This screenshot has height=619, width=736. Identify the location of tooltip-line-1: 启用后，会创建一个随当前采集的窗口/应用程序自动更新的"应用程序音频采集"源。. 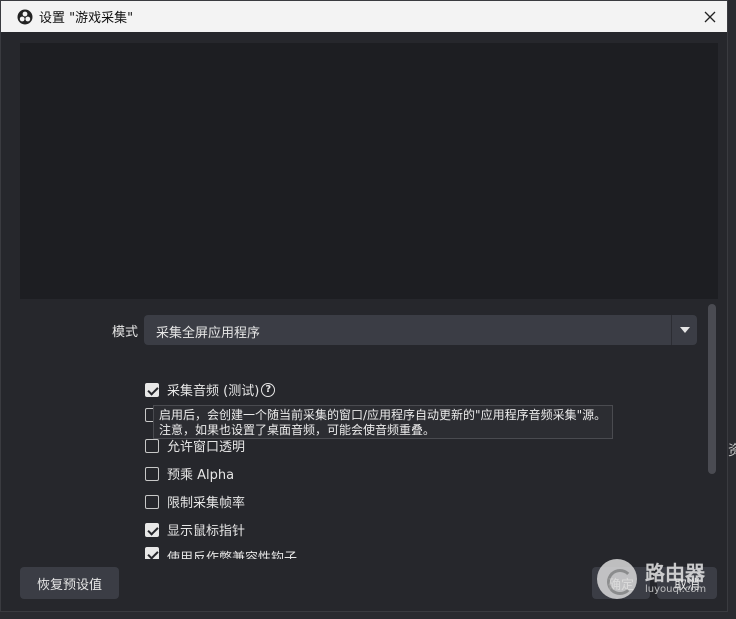
(383, 415).